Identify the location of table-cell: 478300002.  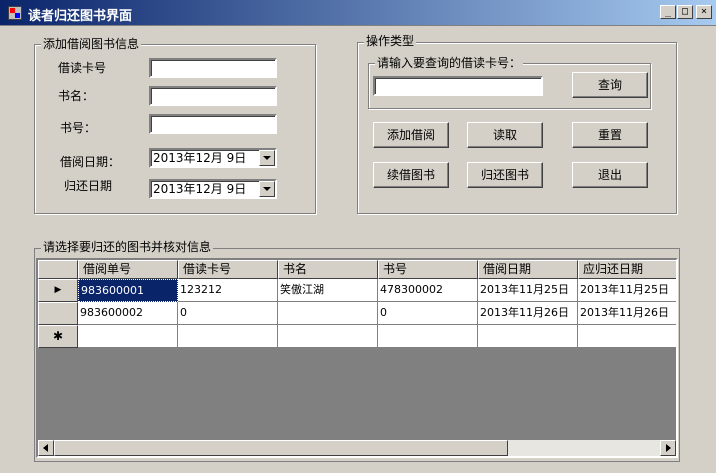
(428, 290).